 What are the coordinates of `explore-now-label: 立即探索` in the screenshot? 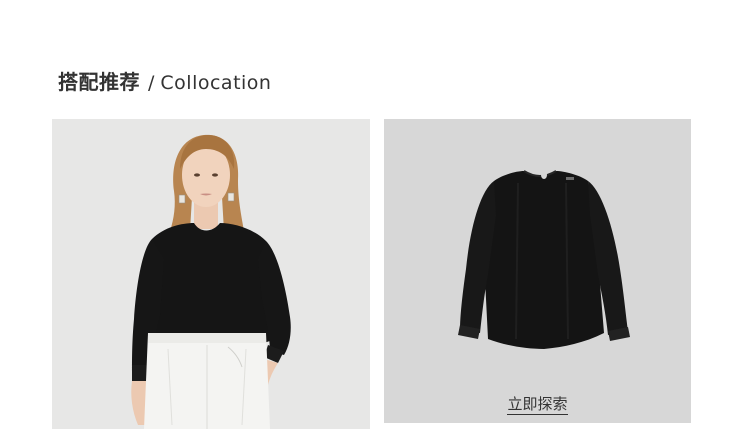 It's located at (537, 405).